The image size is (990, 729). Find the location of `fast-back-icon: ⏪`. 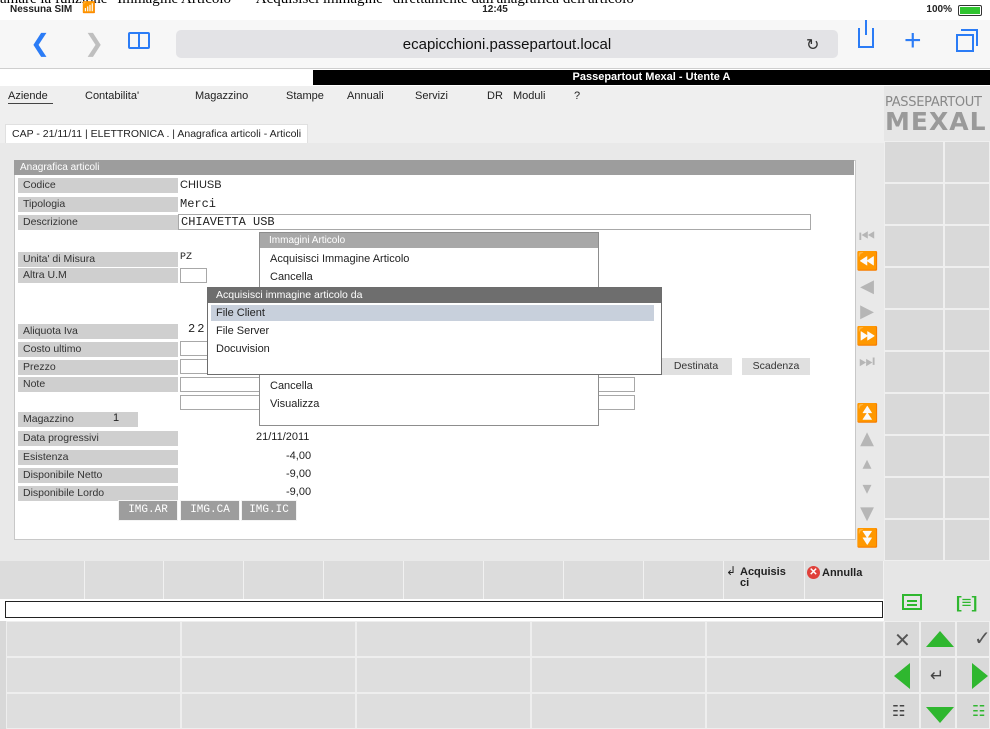

fast-back-icon: ⏪ is located at coordinates (867, 261).